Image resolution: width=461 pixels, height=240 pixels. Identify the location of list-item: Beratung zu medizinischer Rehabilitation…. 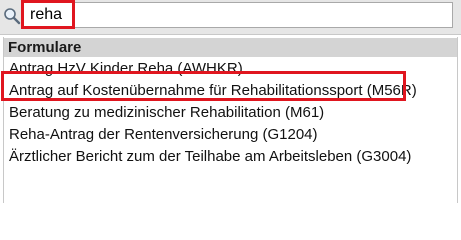
(230, 113).